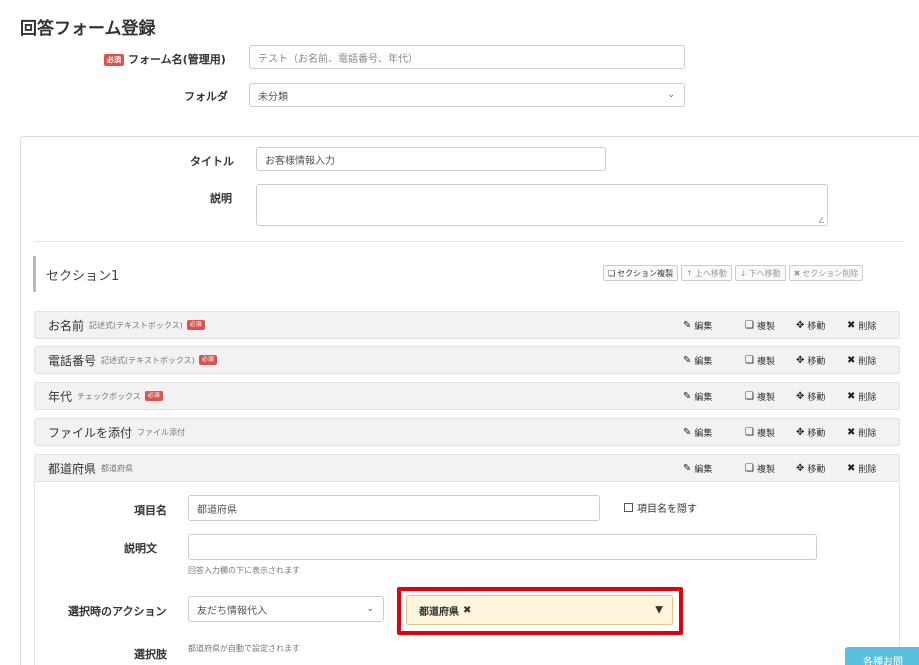 The width and height of the screenshot is (919, 665). What do you see at coordinates (445, 611) in the screenshot?
I see `selected-tag: 都道府県 ✖` at bounding box center [445, 611].